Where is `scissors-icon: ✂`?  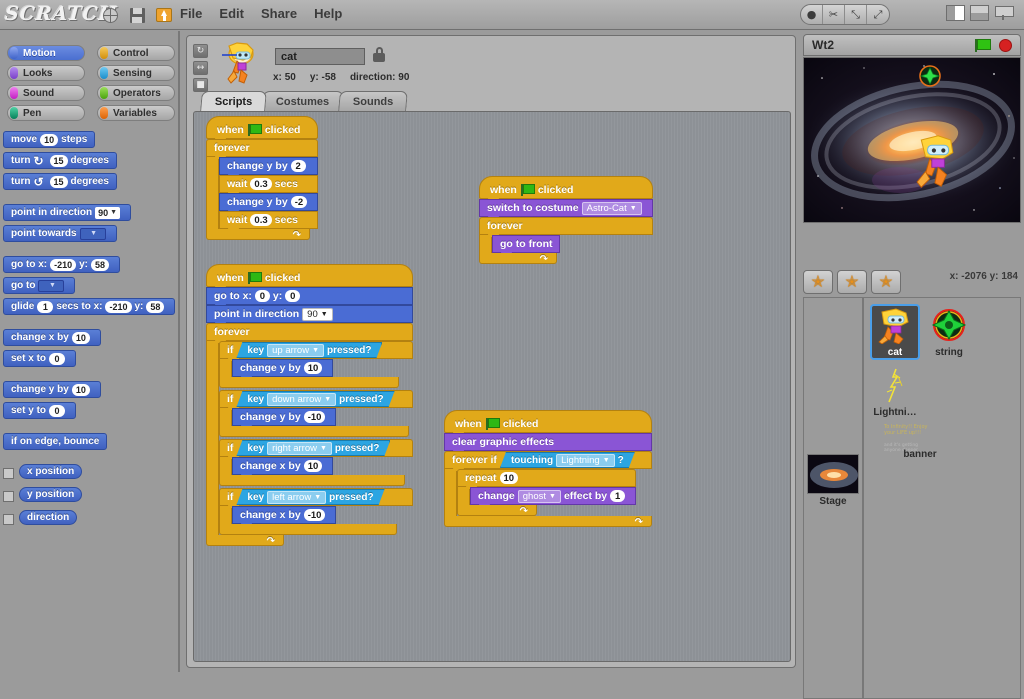
scissors-icon: ✂ is located at coordinates (834, 14).